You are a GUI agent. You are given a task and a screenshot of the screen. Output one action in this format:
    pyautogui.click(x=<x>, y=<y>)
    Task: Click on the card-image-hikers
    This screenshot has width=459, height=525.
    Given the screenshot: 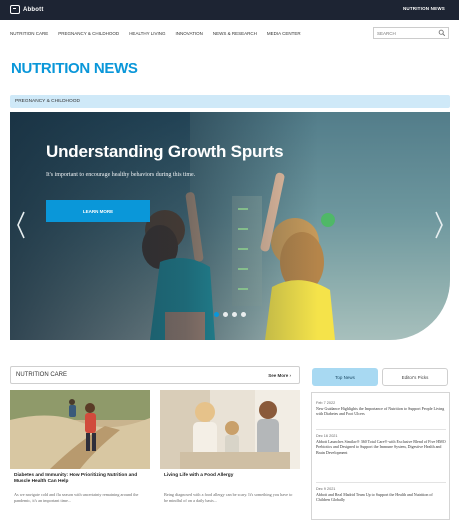 What is the action you would take?
    pyautogui.click(x=80, y=429)
    